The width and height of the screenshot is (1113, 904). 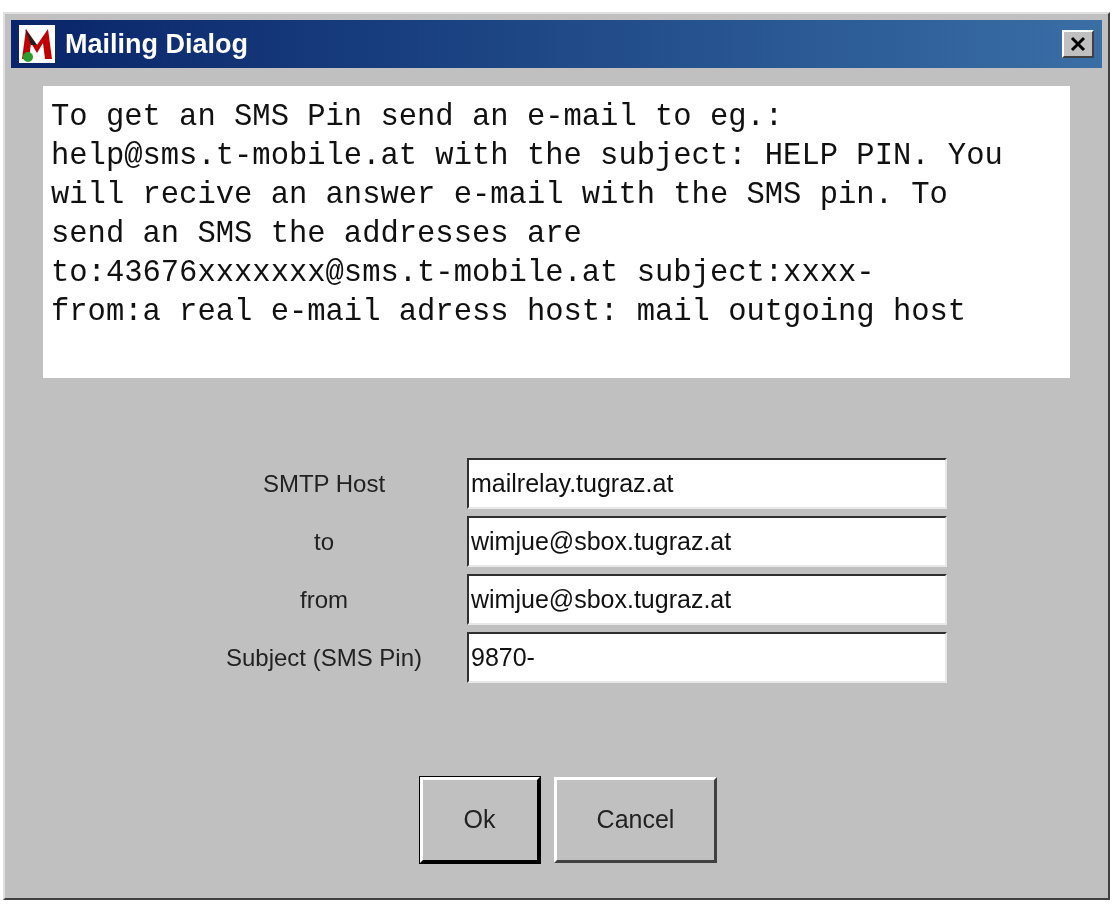 I want to click on field-label: Subject (SMS Pin), so click(x=324, y=657).